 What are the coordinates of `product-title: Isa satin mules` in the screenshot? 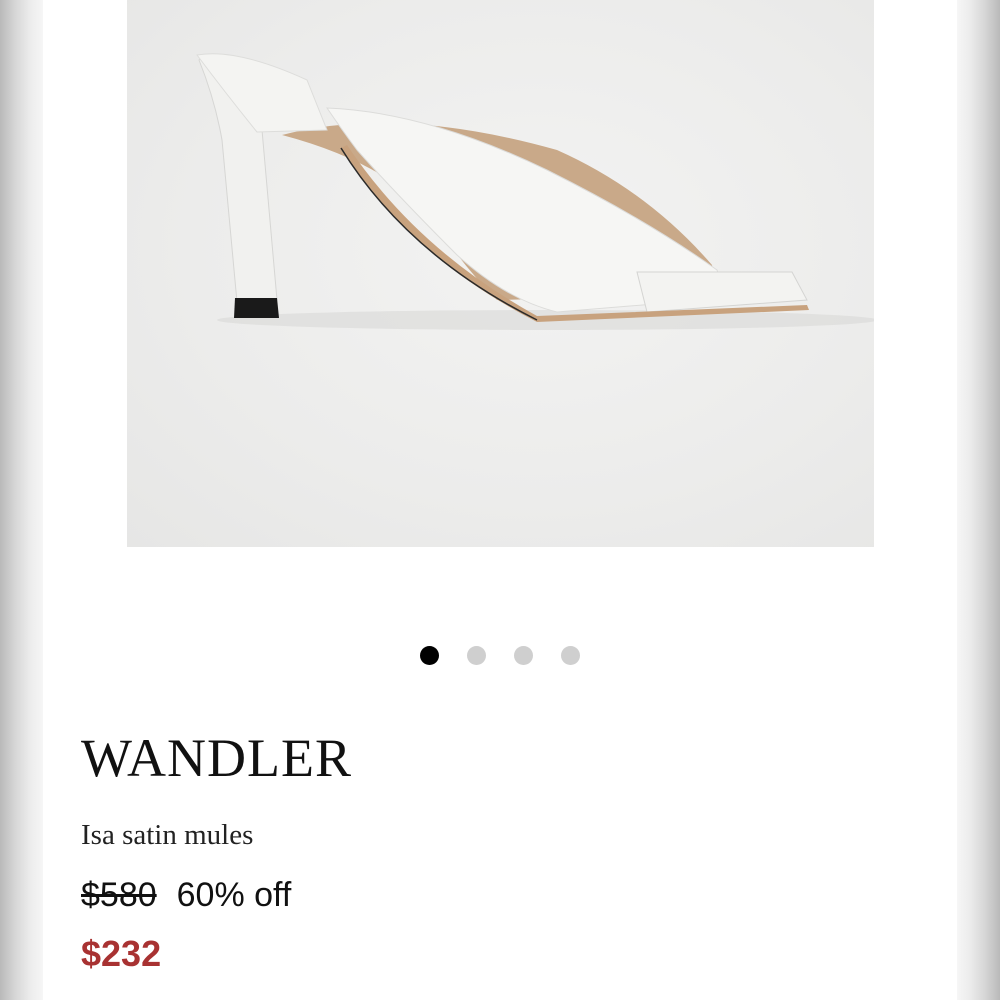 It's located at (167, 835).